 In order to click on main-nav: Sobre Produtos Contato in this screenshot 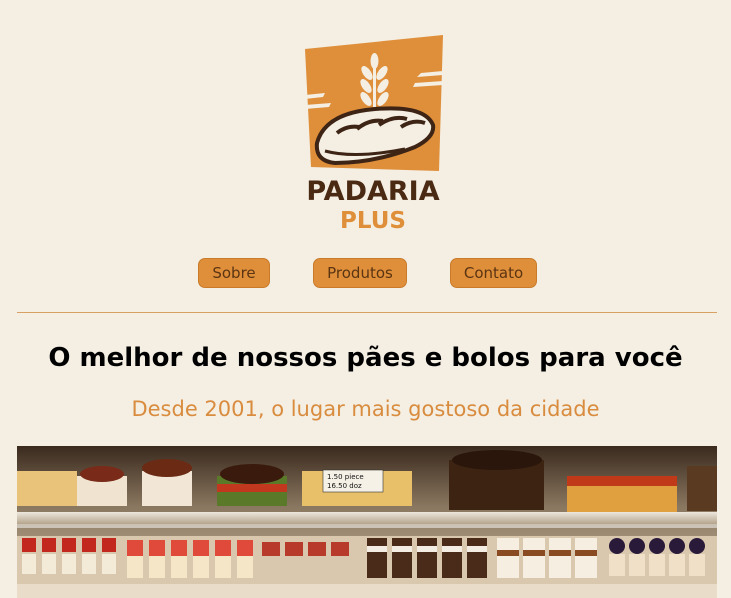, I will do `click(365, 273)`.